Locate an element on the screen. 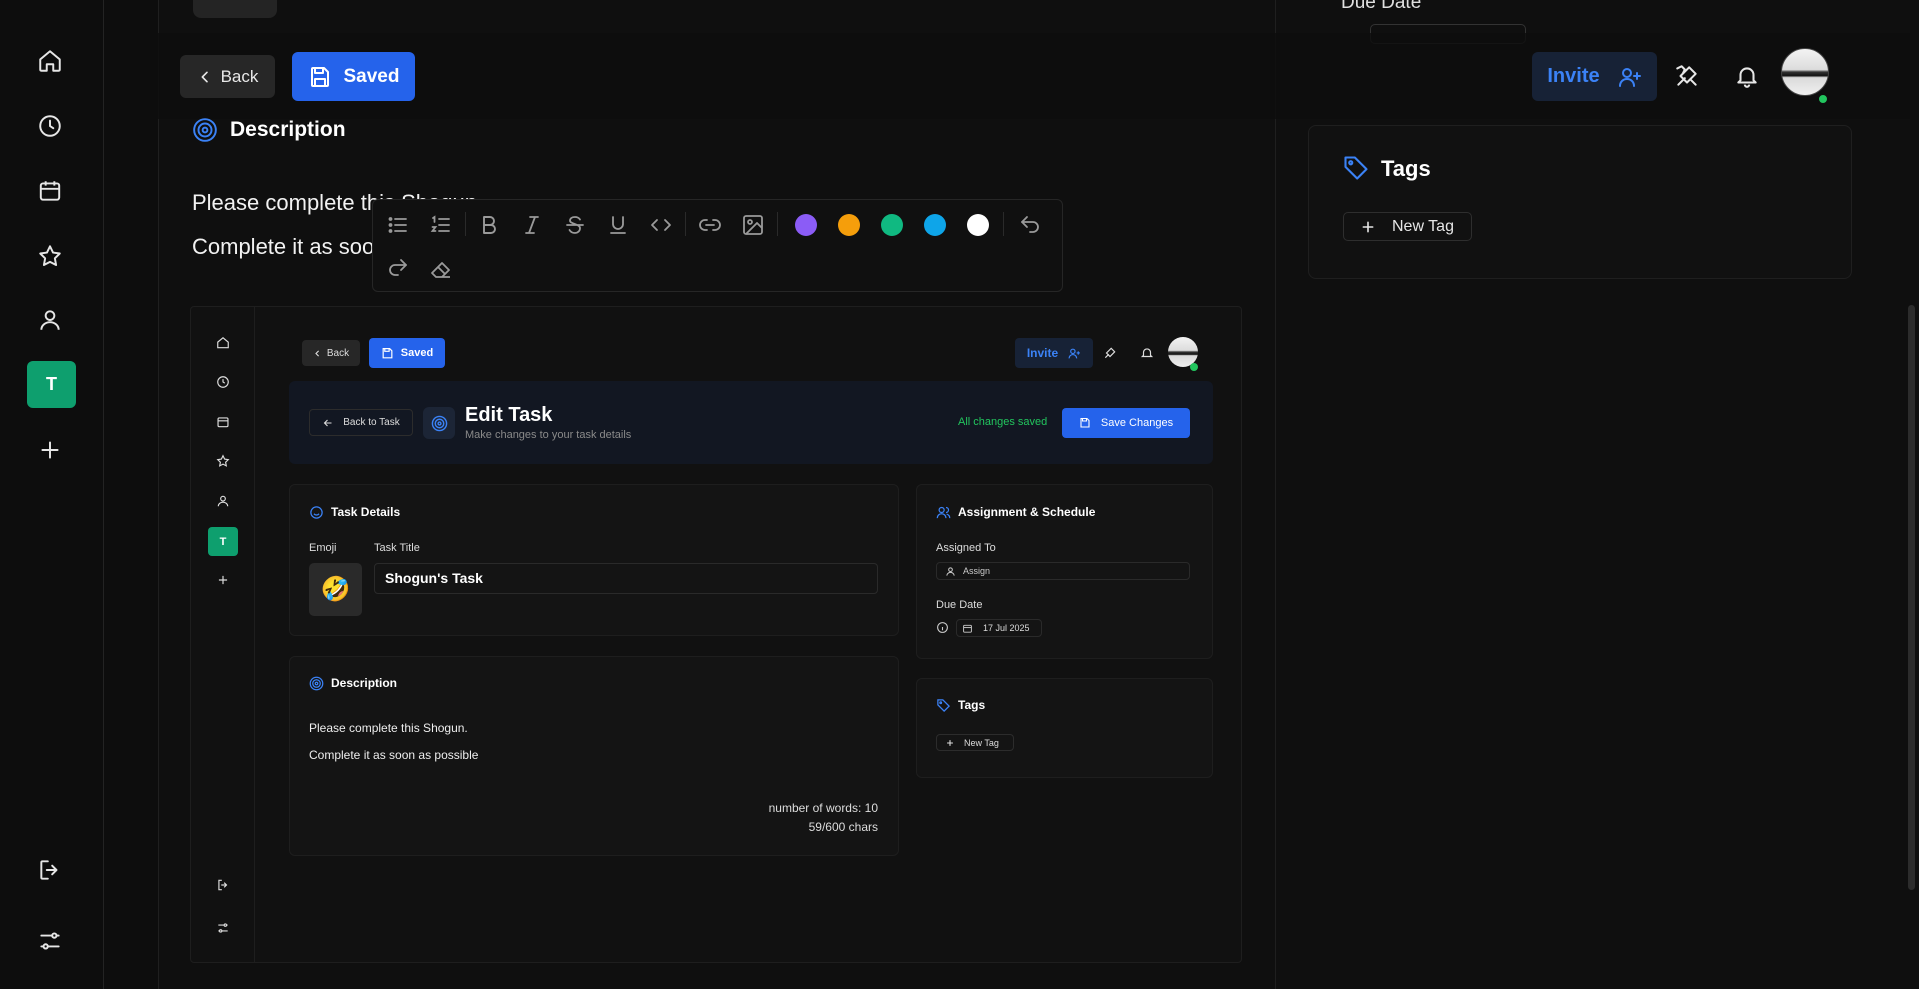  partial-emoji-box is located at coordinates (235, 9).